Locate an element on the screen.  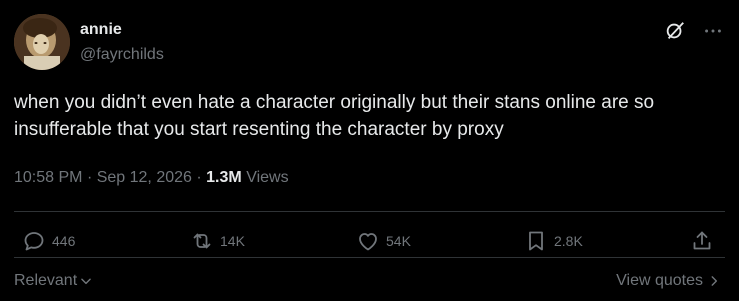
tweet-date: Sep 12, 2026 is located at coordinates (144, 177).